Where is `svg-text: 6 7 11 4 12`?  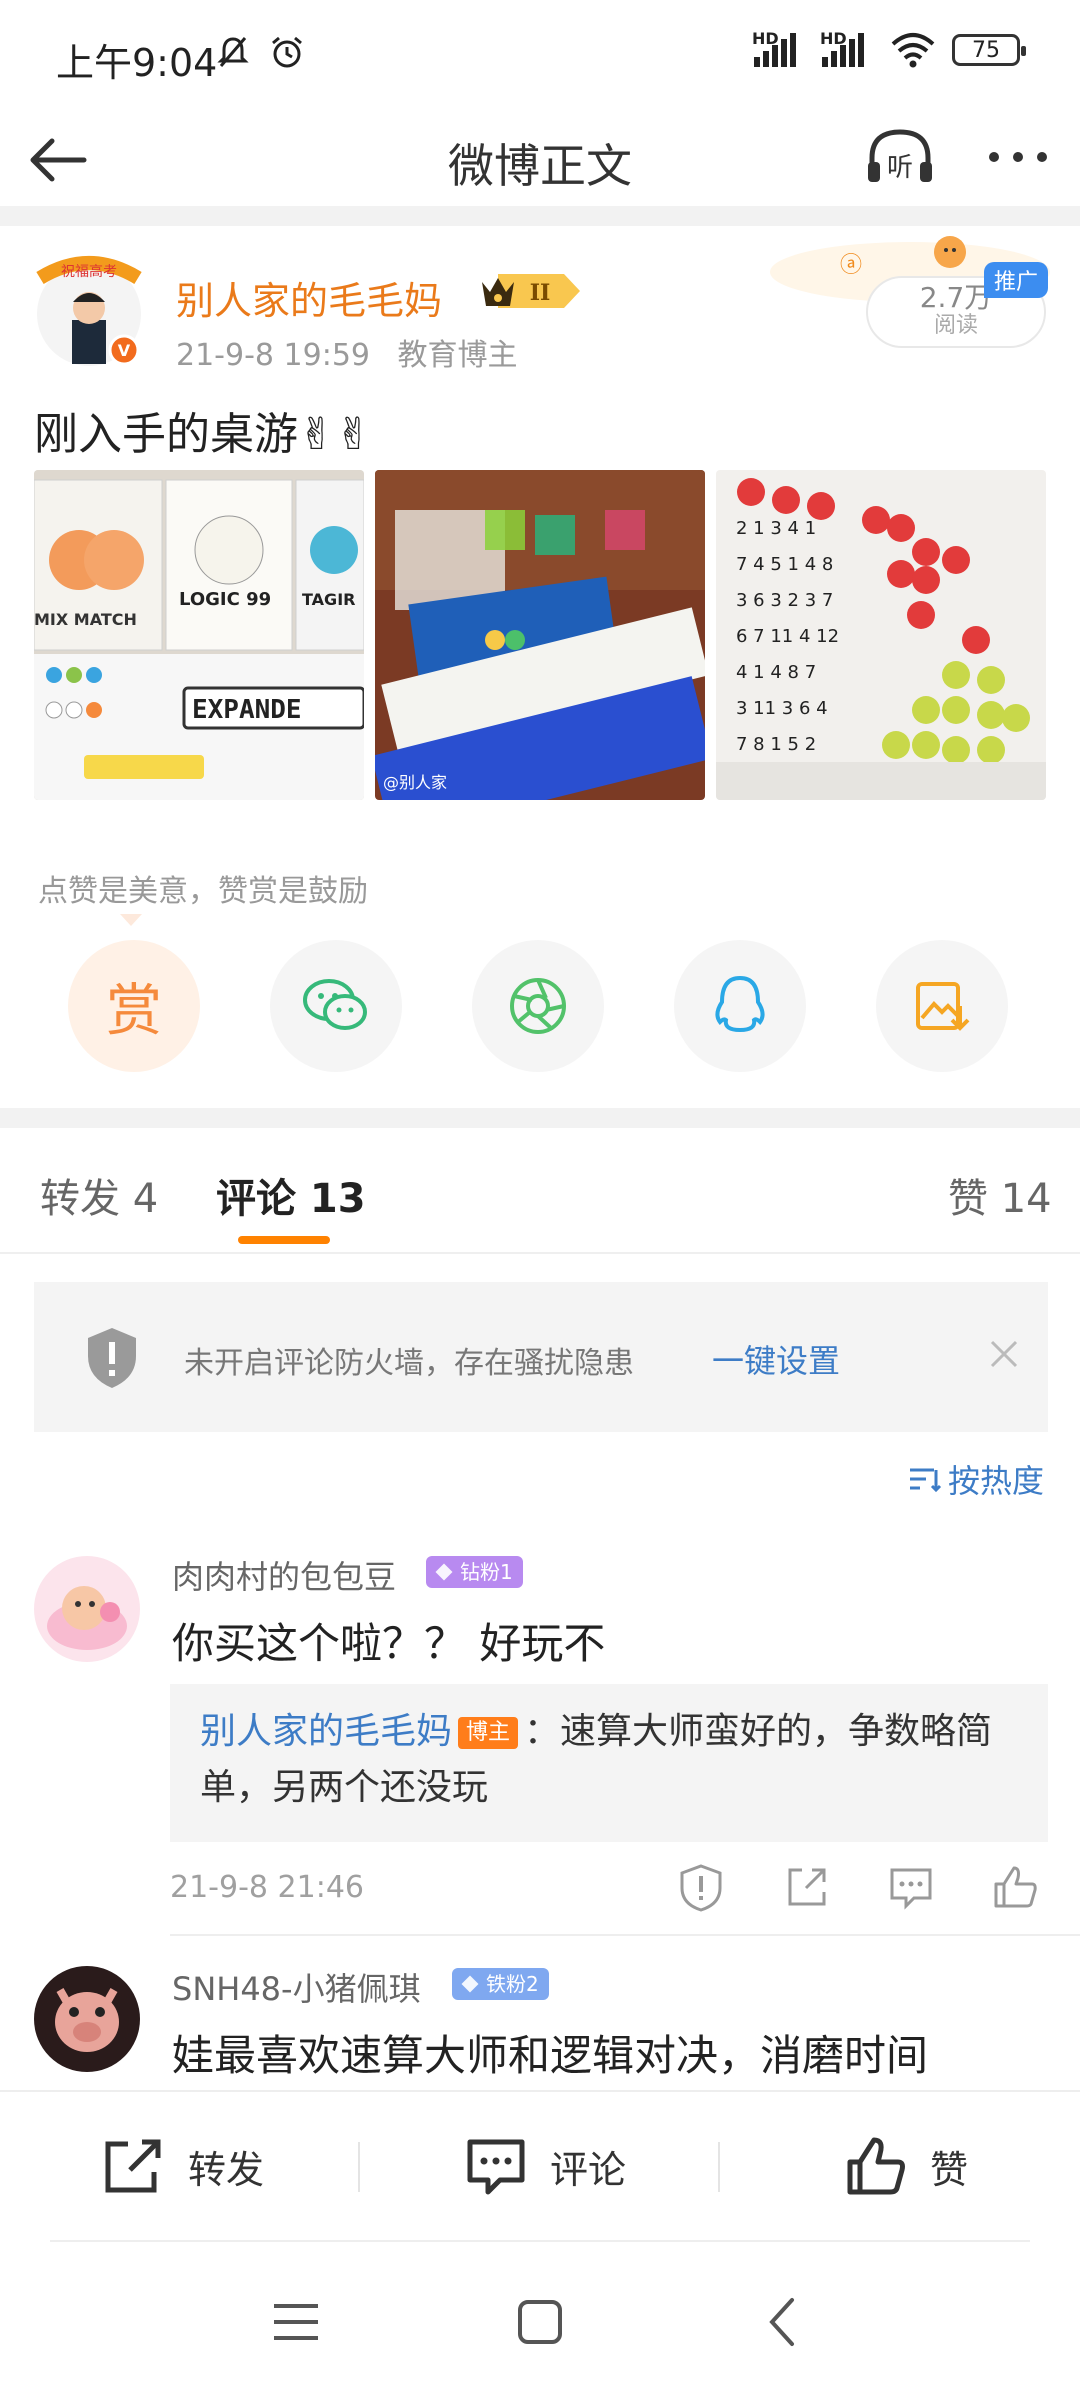
svg-text: 6 7 11 4 12 is located at coordinates (787, 636).